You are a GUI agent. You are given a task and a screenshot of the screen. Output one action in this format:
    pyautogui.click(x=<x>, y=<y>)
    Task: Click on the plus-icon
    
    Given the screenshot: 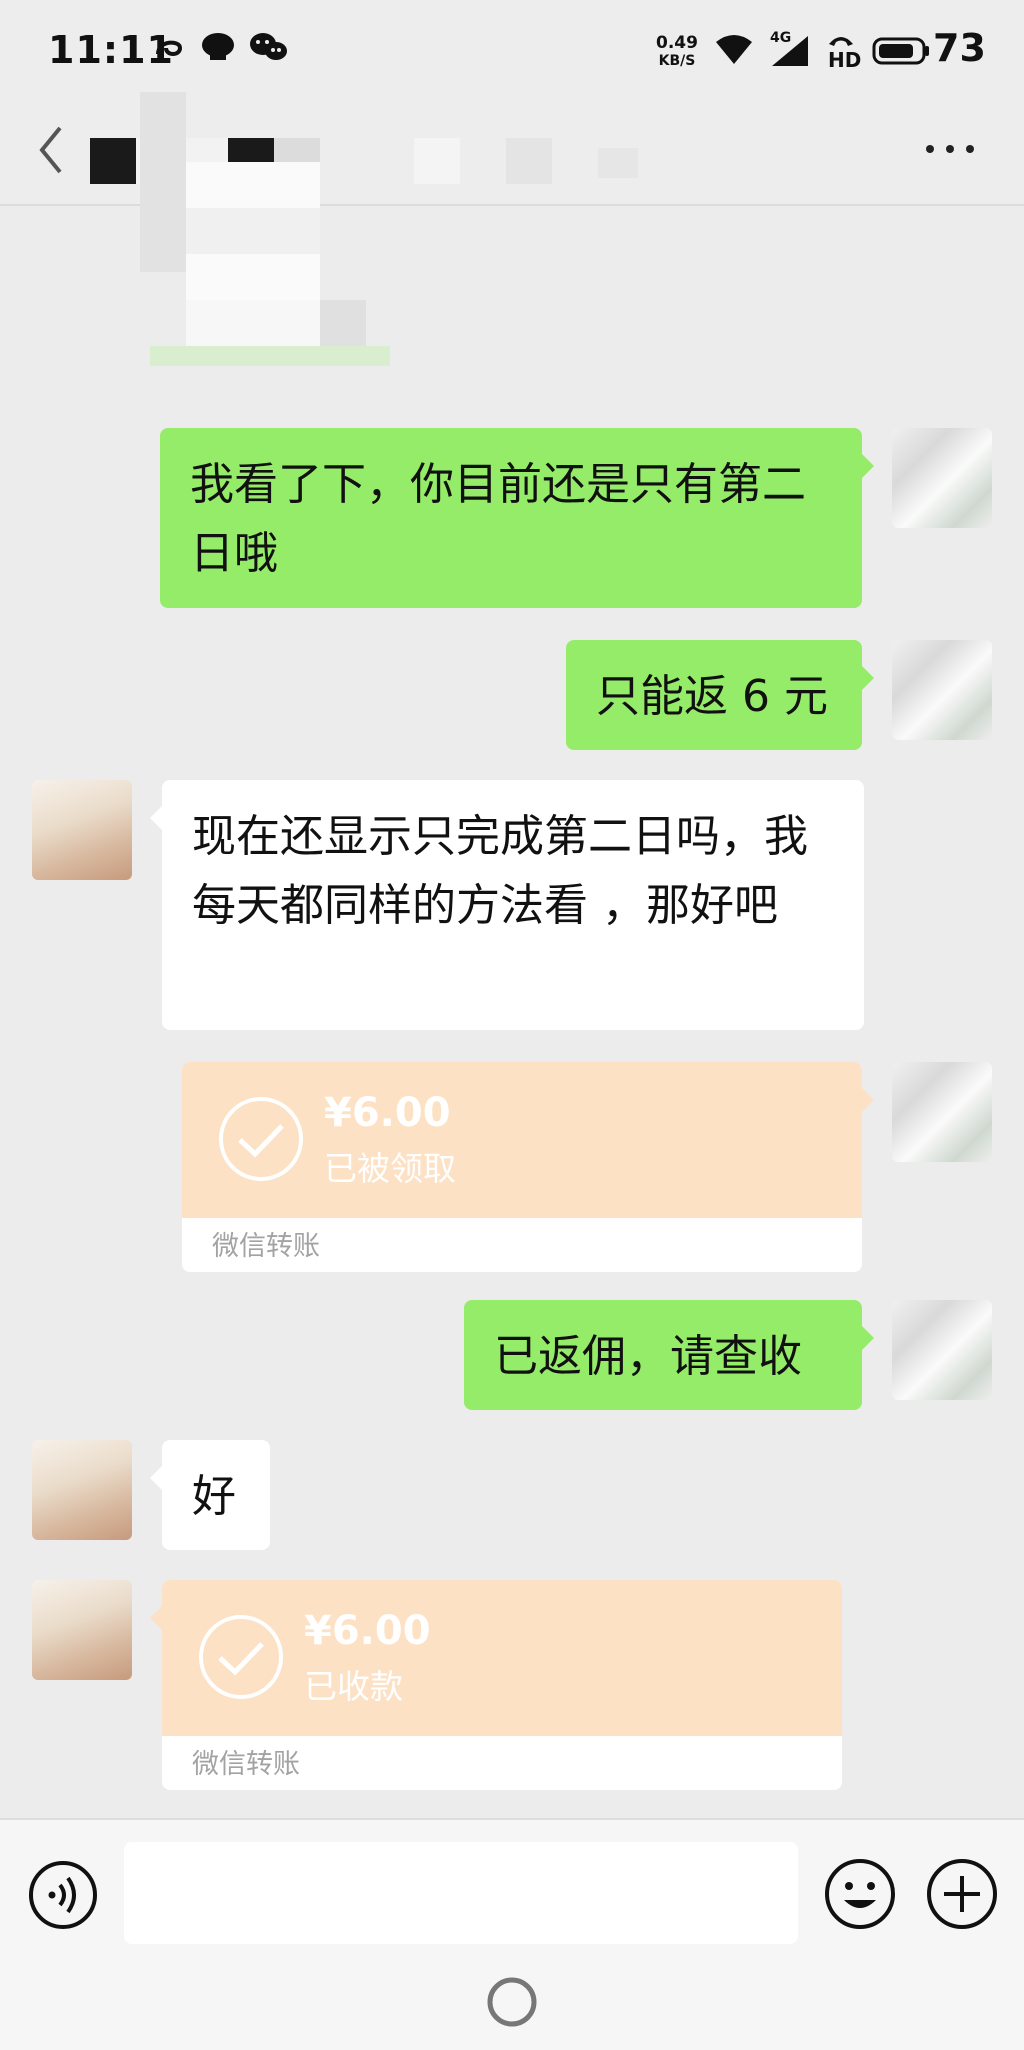 What is the action you would take?
    pyautogui.click(x=962, y=1894)
    